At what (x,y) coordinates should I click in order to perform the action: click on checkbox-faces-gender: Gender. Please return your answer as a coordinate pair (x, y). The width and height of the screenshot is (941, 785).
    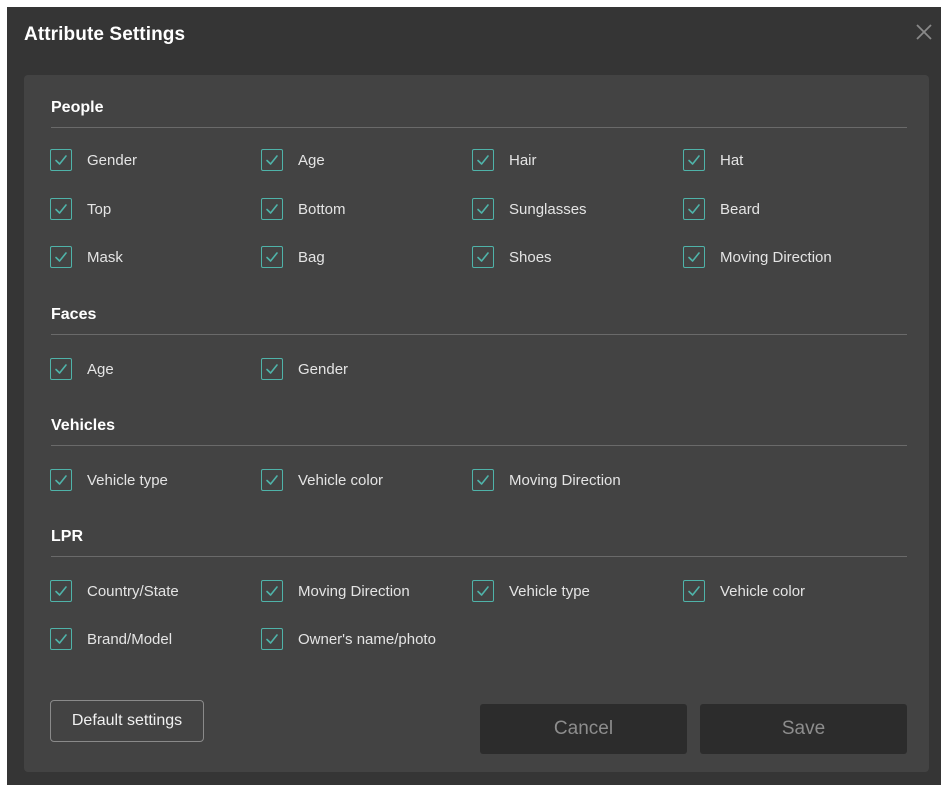
    Looking at the image, I should click on (304, 369).